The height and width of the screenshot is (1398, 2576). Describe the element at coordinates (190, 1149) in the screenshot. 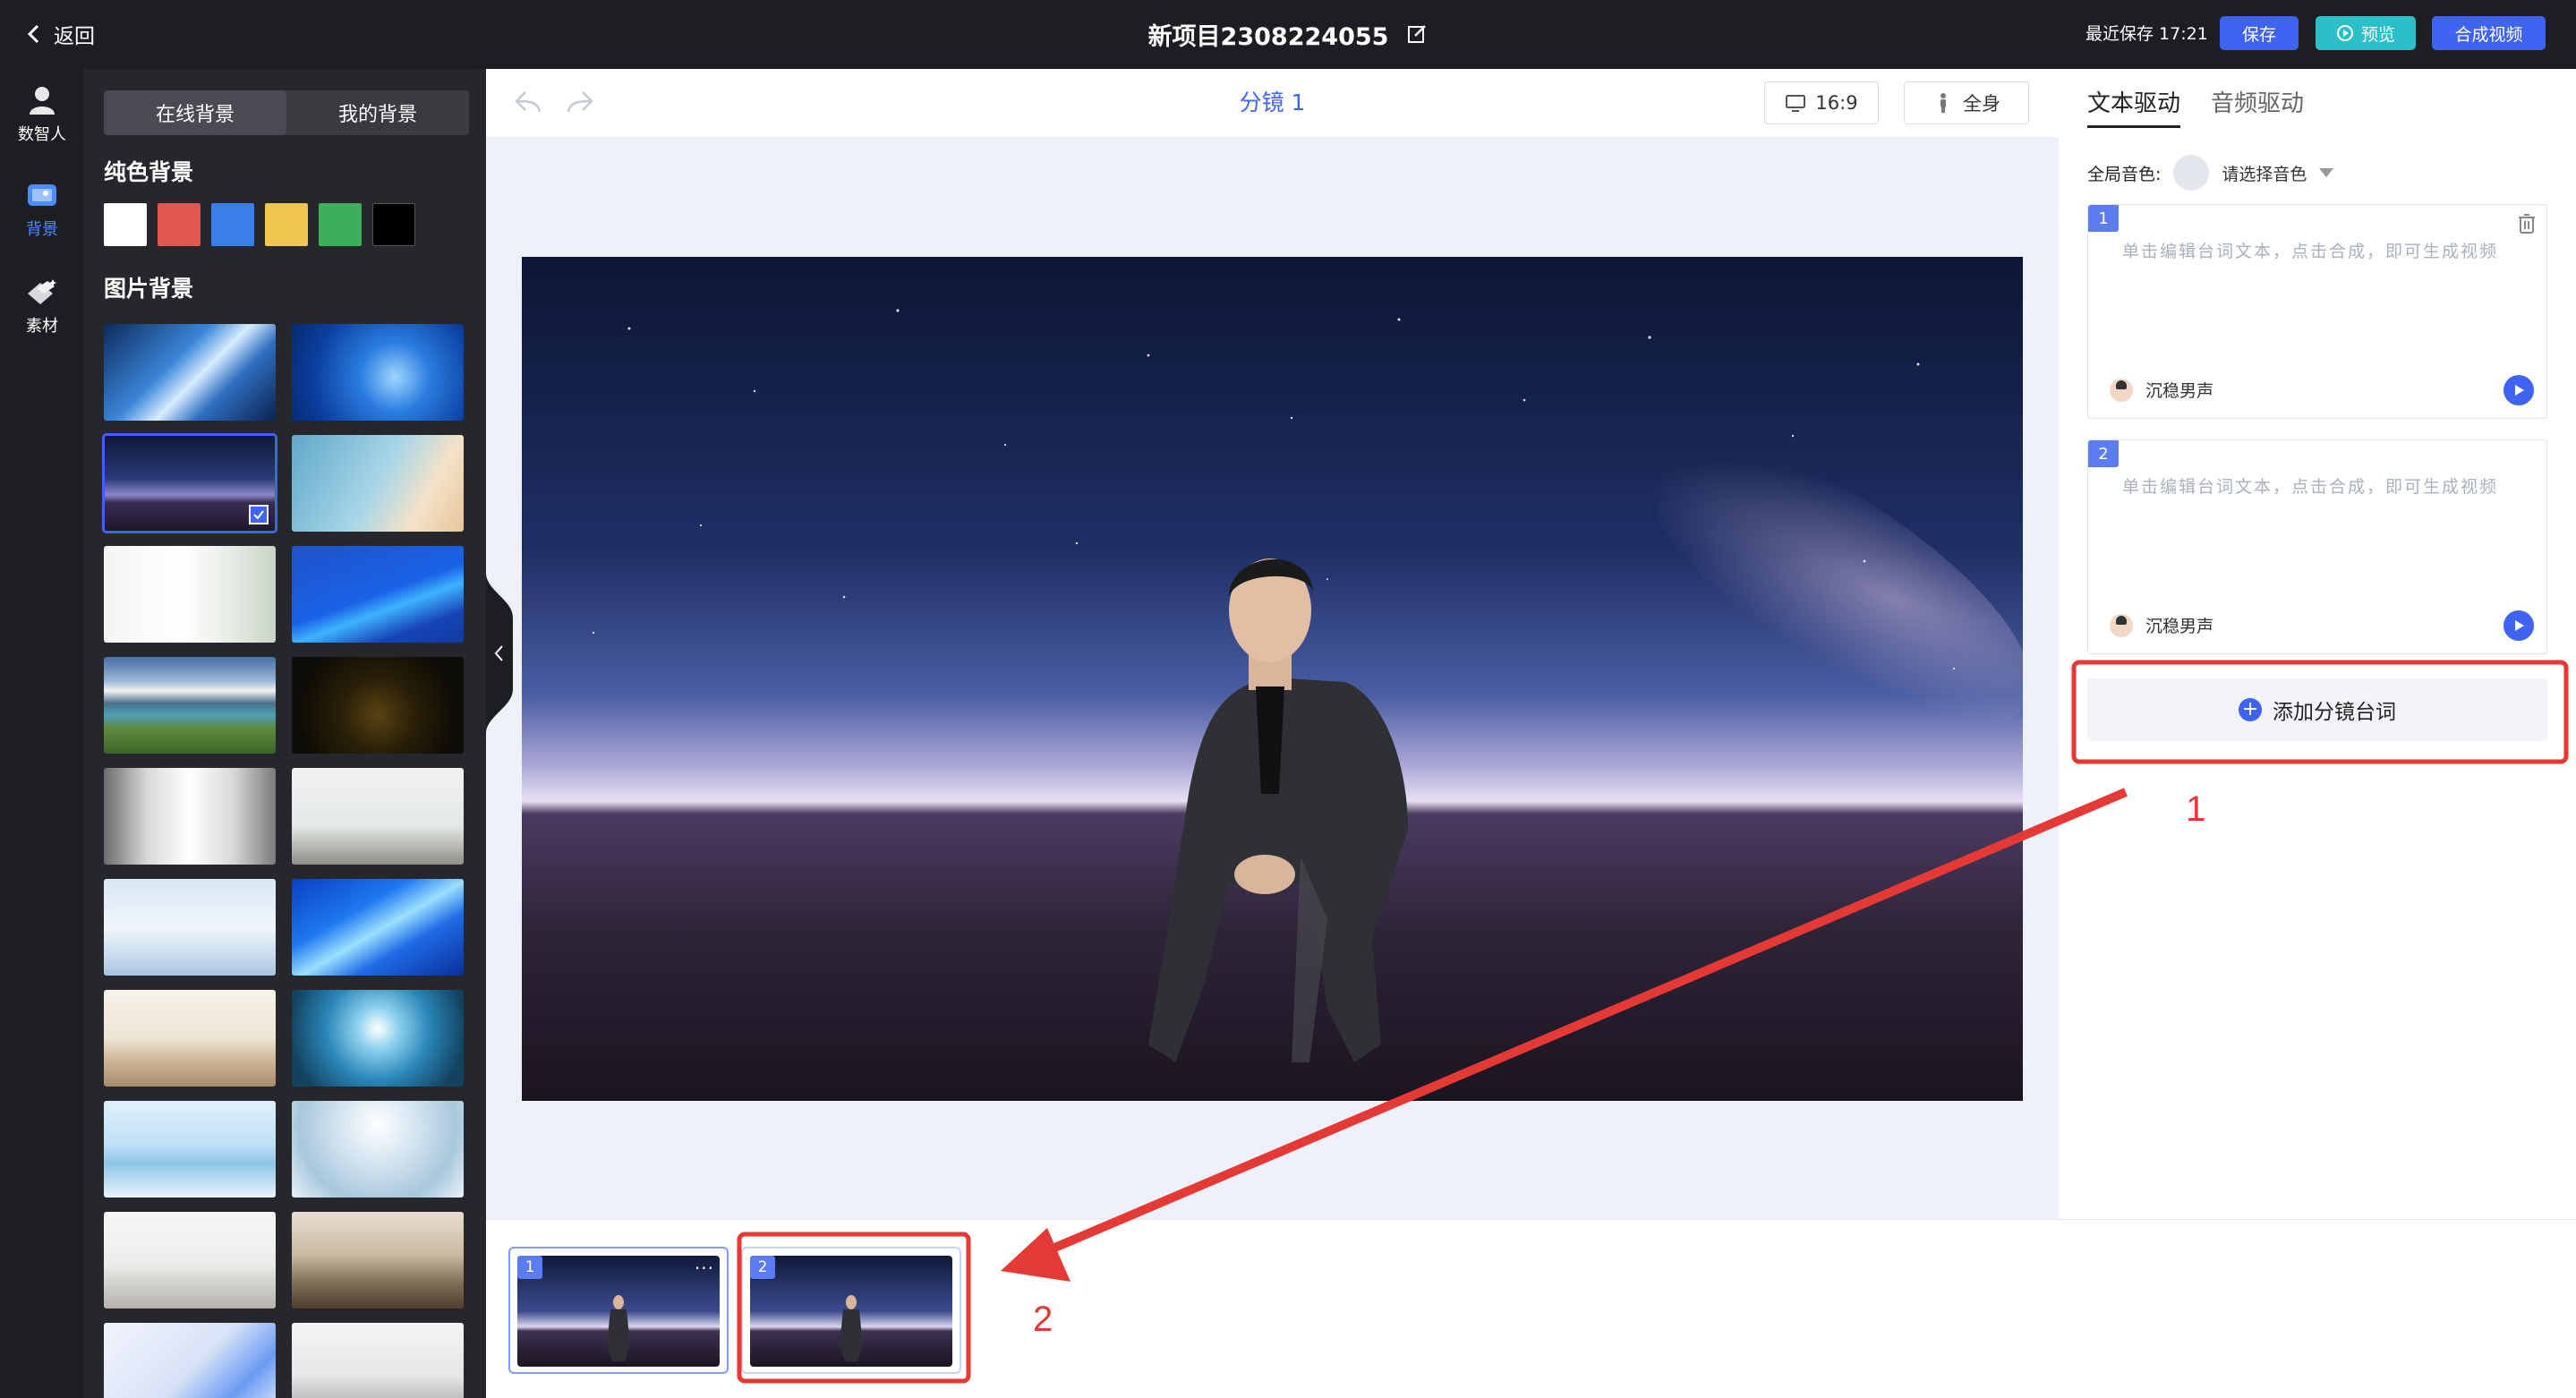

I see `bg-thumb-city-skyline` at that location.